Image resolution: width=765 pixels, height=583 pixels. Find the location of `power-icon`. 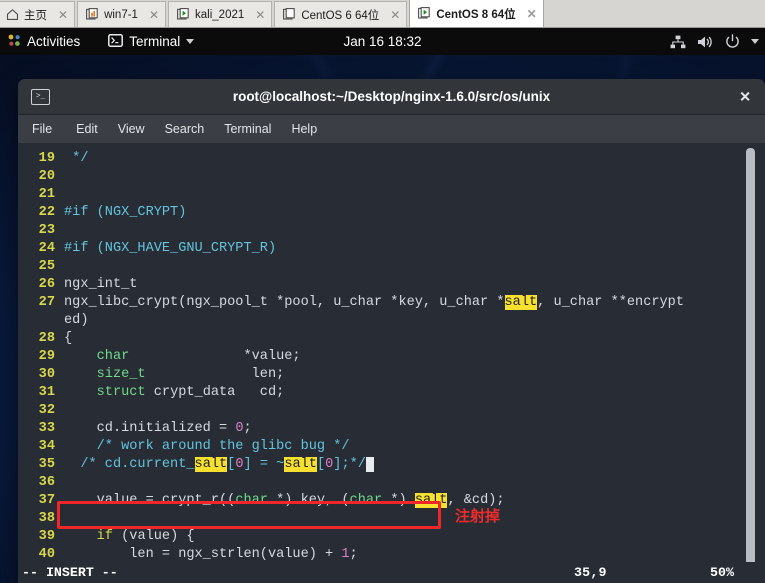

power-icon is located at coordinates (732, 41).